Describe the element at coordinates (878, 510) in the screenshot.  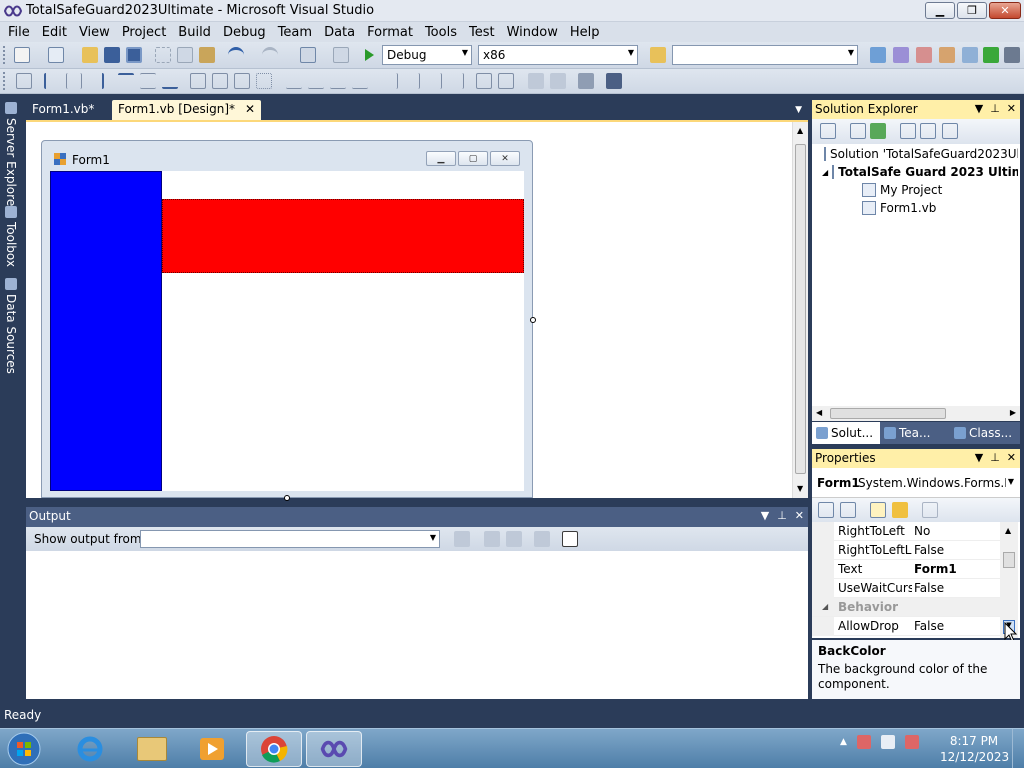
I see `properties-view-icon` at that location.